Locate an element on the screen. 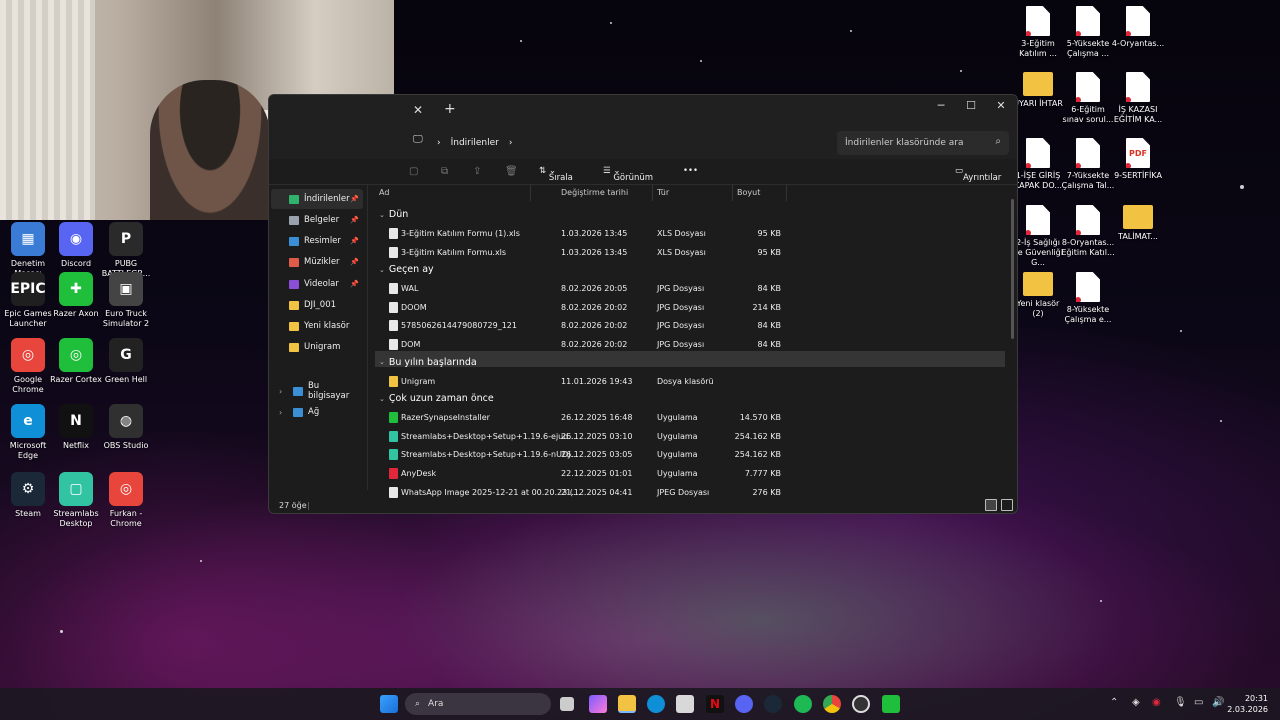 This screenshot has width=1280, height=720. breadcrumb: › İndirilenler › is located at coordinates (629, 143).